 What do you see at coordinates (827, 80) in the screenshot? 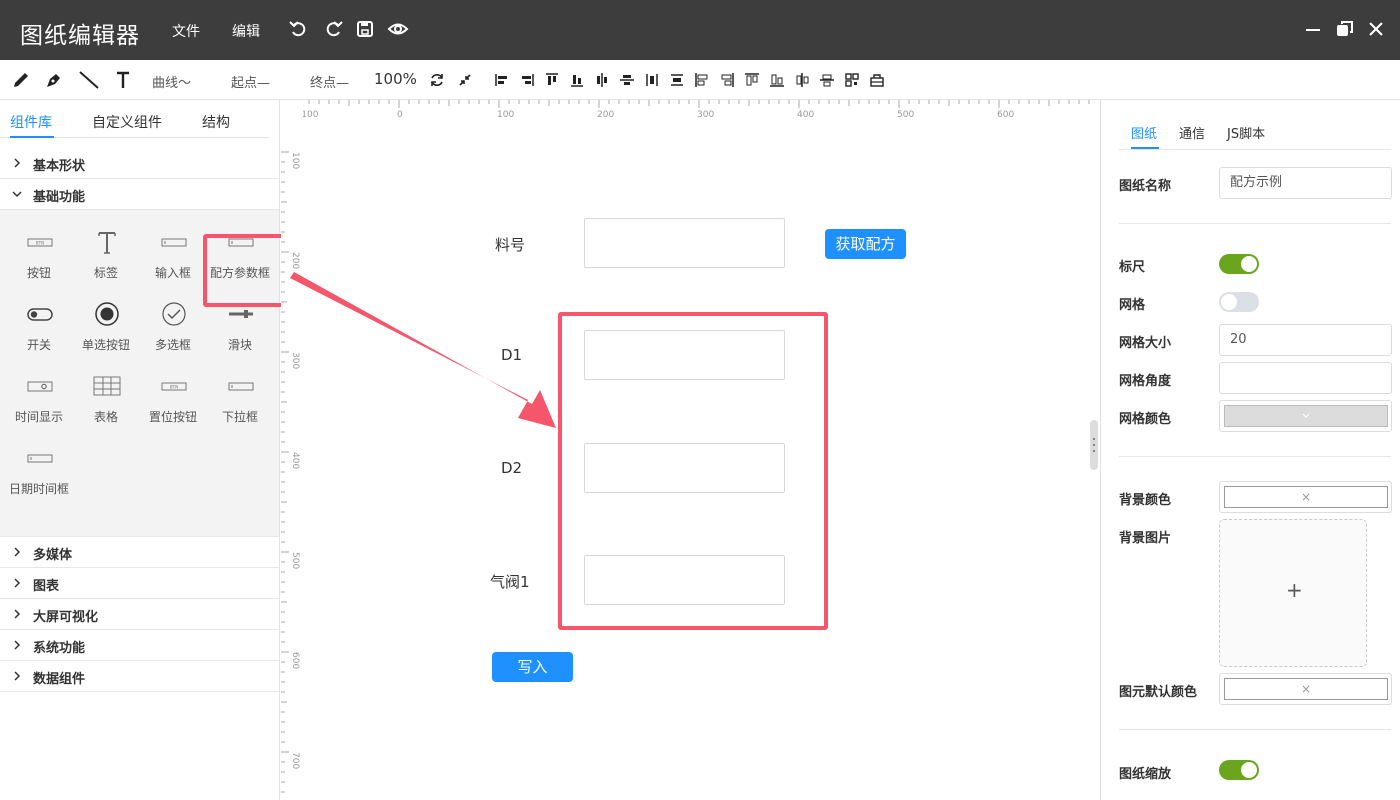
I see `center-v-edge-icon` at bounding box center [827, 80].